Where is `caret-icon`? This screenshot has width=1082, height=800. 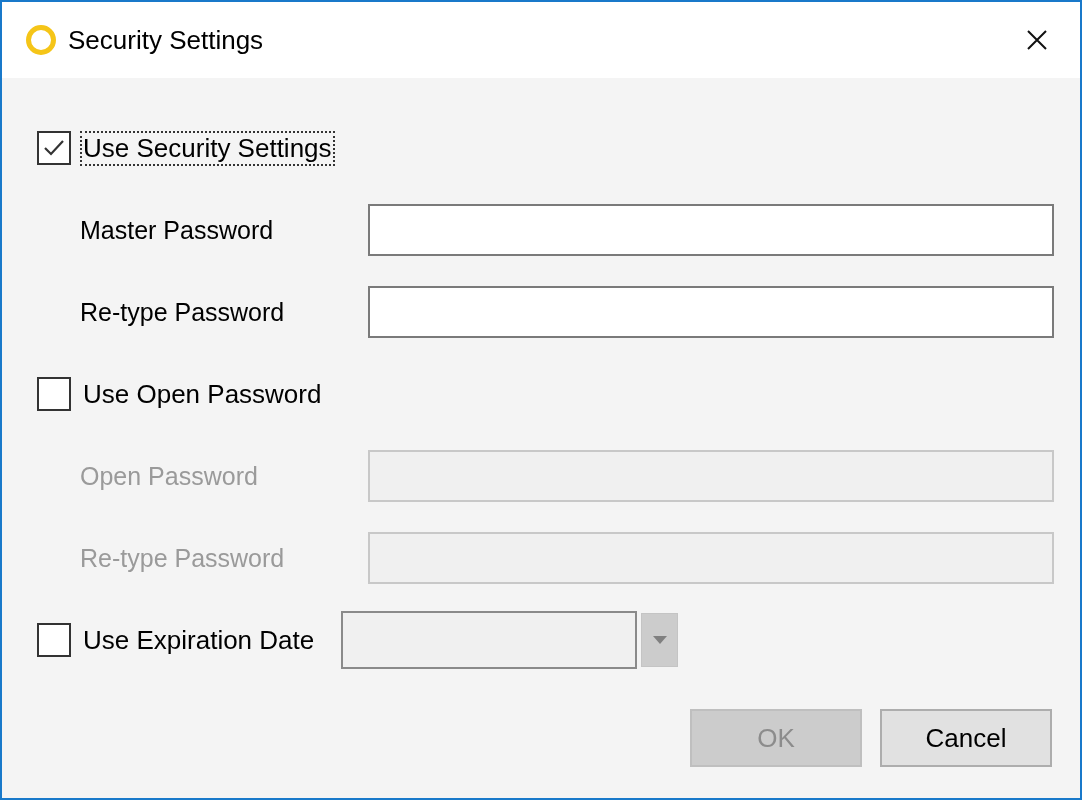 caret-icon is located at coordinates (659, 640).